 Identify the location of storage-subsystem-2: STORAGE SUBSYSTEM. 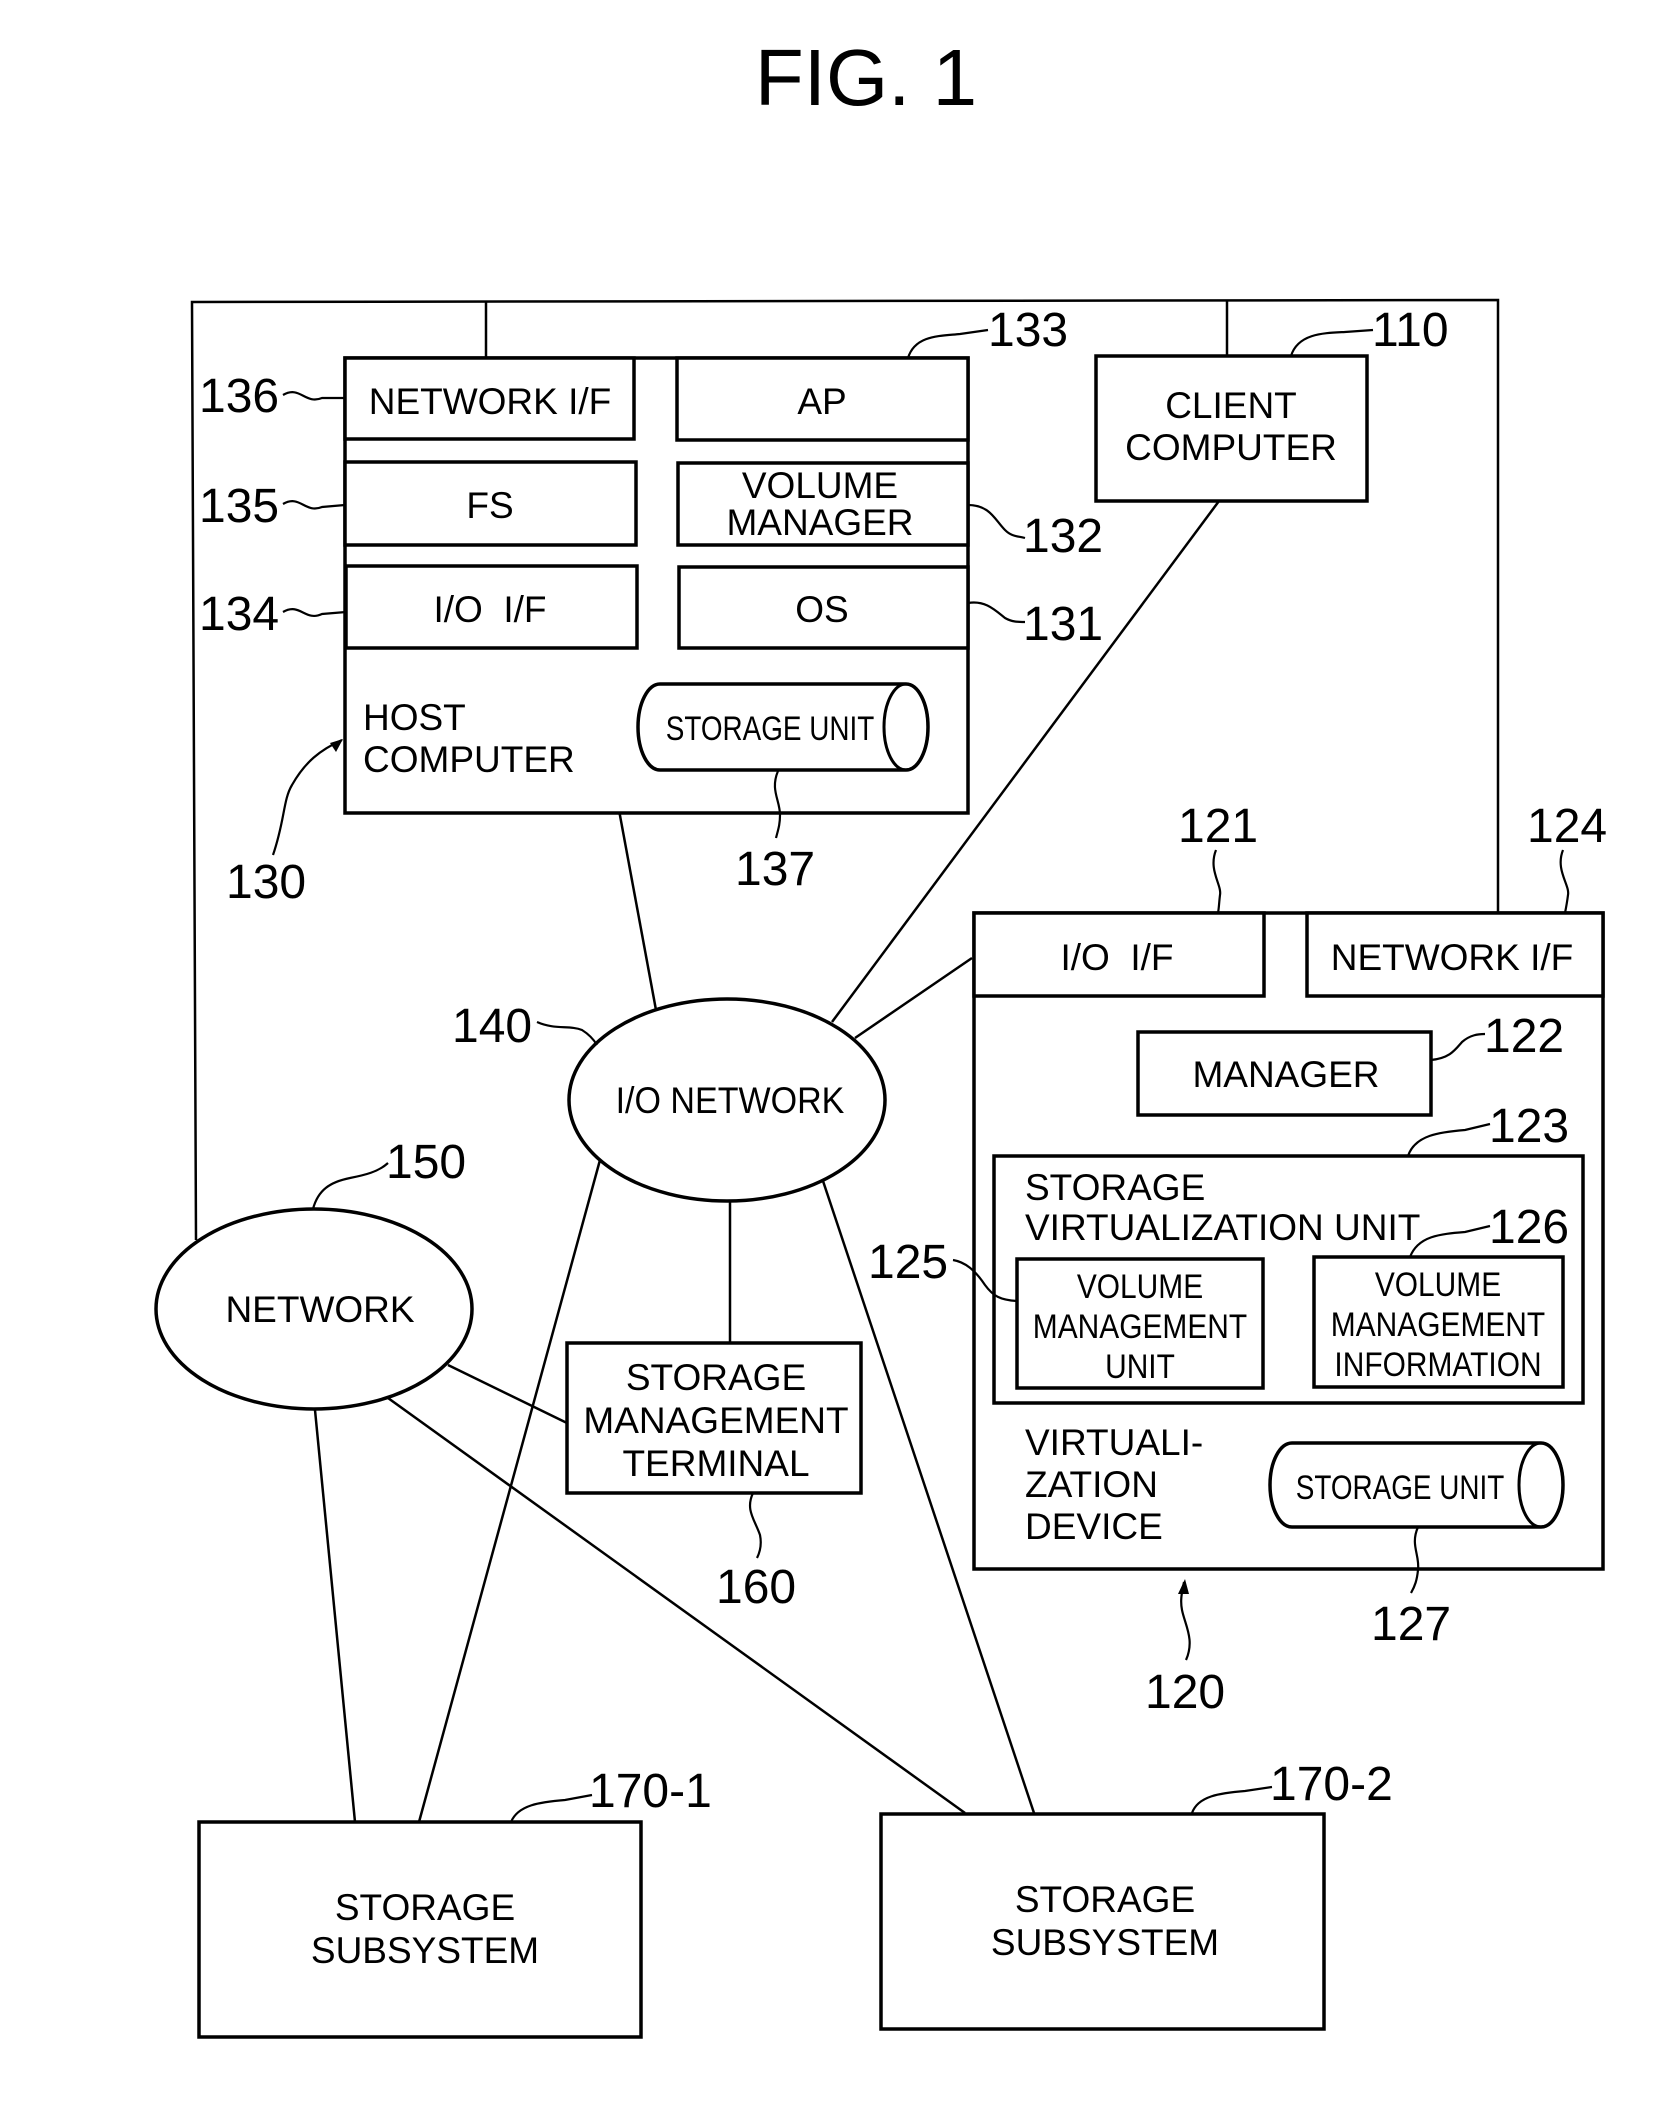
(1102, 1921).